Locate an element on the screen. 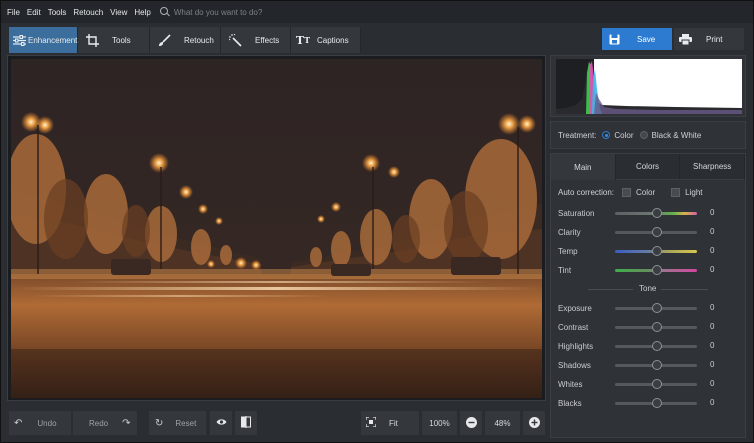  highlights-label: Highlights is located at coordinates (576, 346).